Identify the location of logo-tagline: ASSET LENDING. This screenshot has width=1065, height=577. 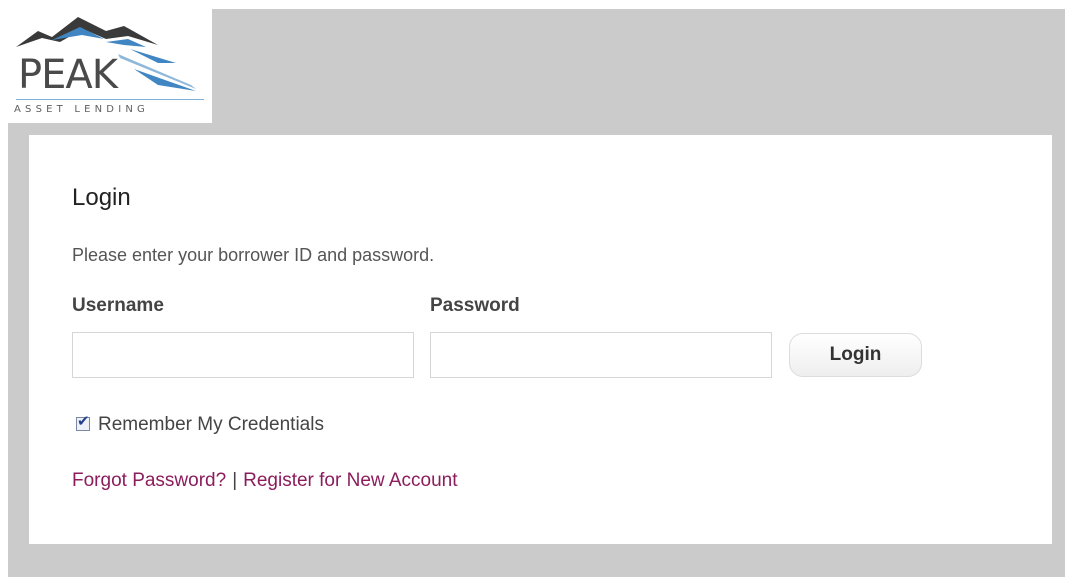
(81, 109).